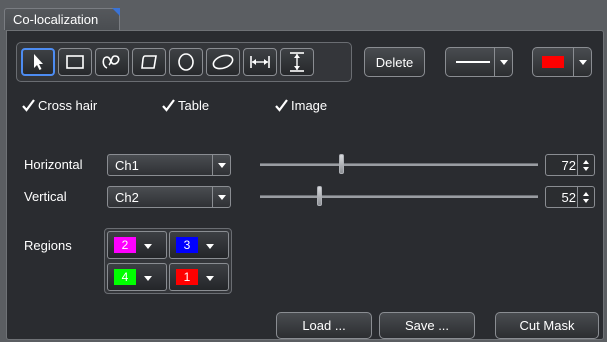 This screenshot has width=607, height=342. Describe the element at coordinates (48, 245) in the screenshot. I see `regions-label: Regions` at that location.